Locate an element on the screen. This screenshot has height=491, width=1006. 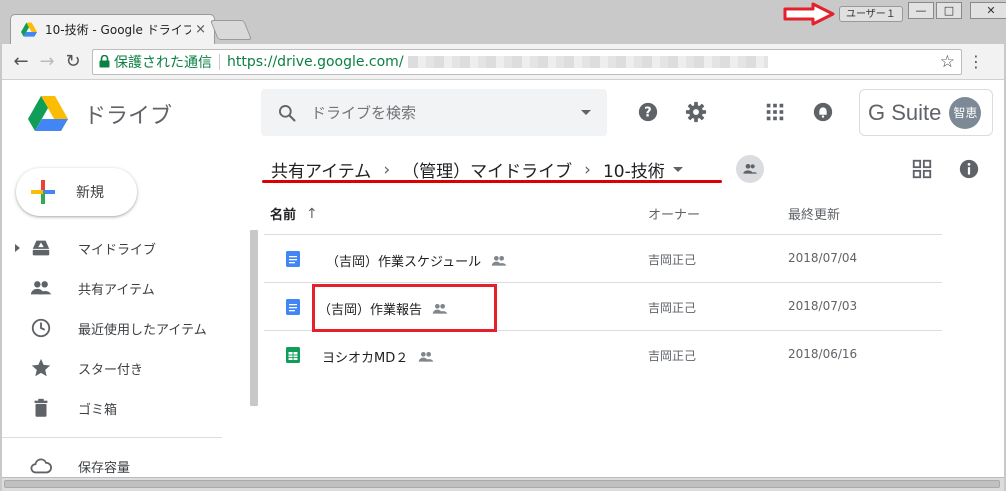
column-header-name: 名前 ↑ is located at coordinates (294, 214).